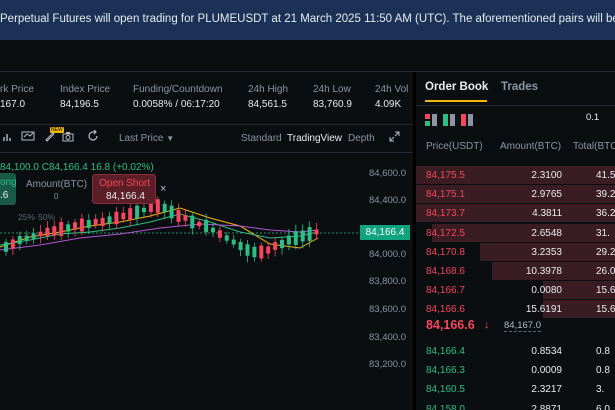 The height and width of the screenshot is (410, 615). I want to click on bid-amount: 2.3217, so click(546, 390).